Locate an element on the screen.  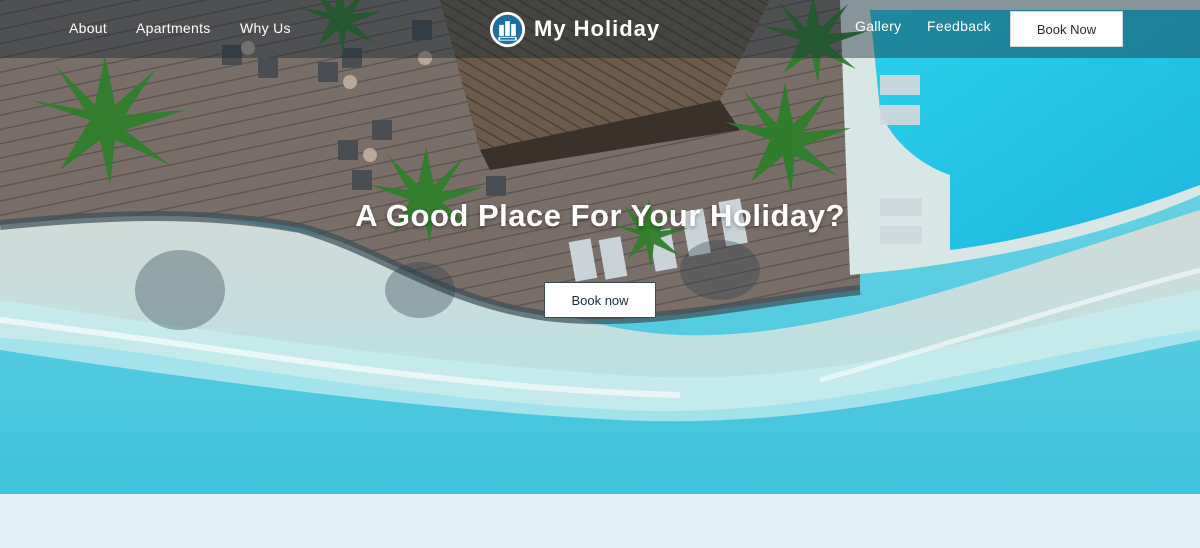
brand: My Holiday is located at coordinates (574, 29).